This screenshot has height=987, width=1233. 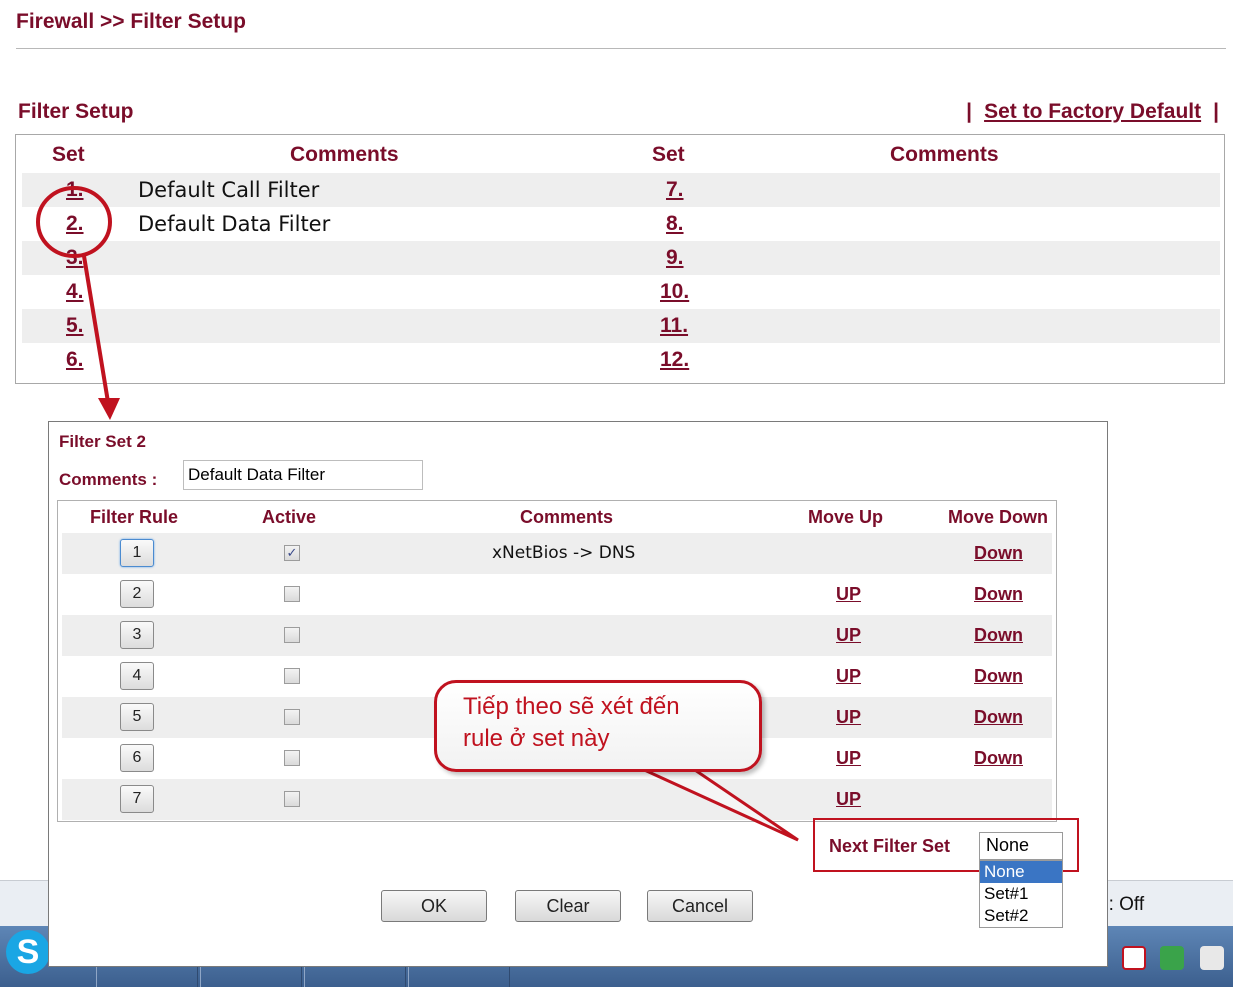 I want to click on callout-pointer-layer, so click(x=719, y=804).